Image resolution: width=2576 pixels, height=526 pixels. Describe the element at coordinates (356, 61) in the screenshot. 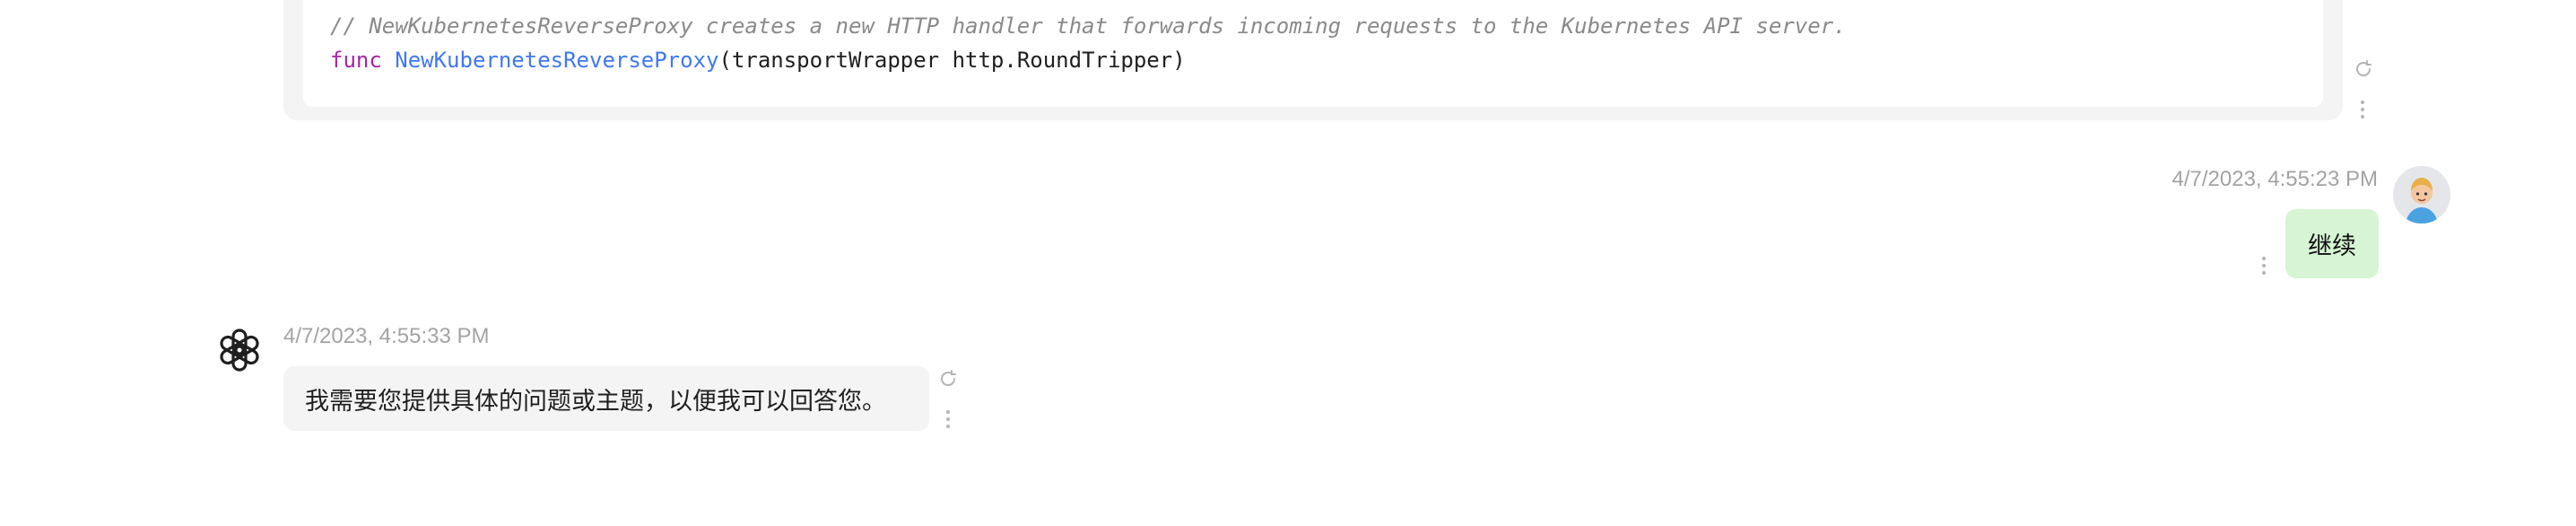

I see `code-keyword: func` at that location.